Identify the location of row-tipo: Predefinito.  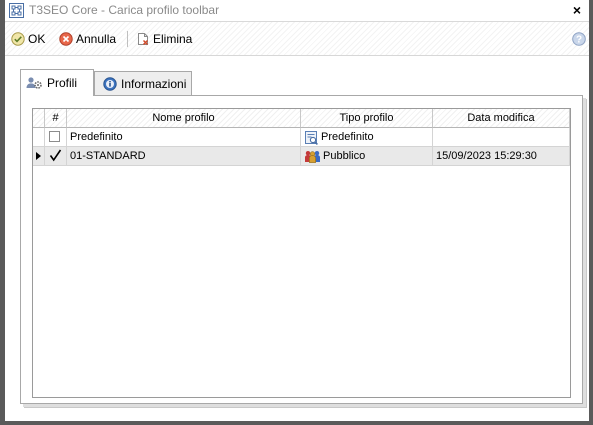
(367, 137).